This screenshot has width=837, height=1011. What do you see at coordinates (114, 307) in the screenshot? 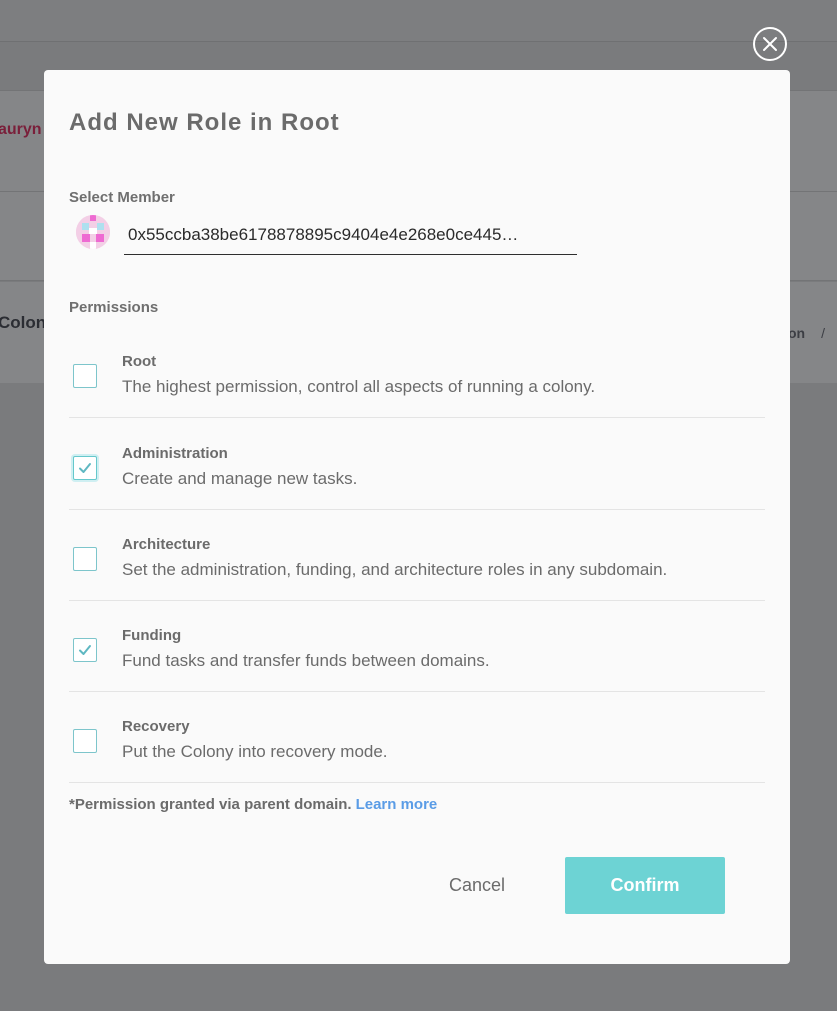
I see `permissions-label: Permissions` at bounding box center [114, 307].